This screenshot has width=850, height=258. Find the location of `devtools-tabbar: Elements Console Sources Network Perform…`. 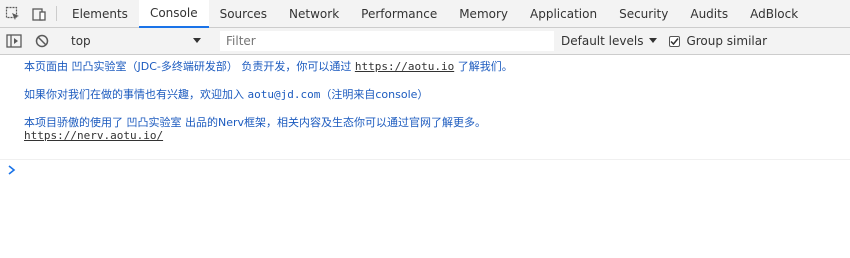

devtools-tabbar: Elements Console Sources Network Perform… is located at coordinates (425, 14).